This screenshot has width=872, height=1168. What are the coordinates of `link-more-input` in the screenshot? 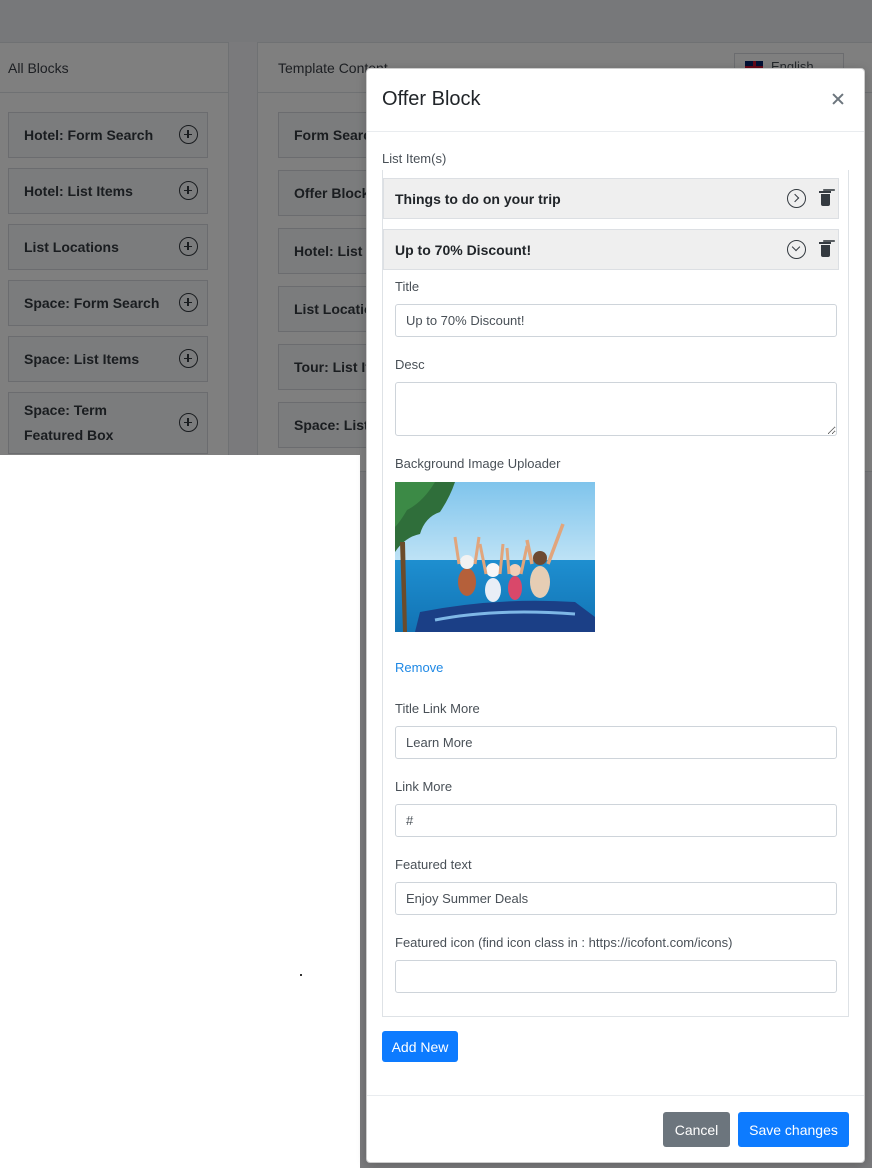 It's located at (616, 820).